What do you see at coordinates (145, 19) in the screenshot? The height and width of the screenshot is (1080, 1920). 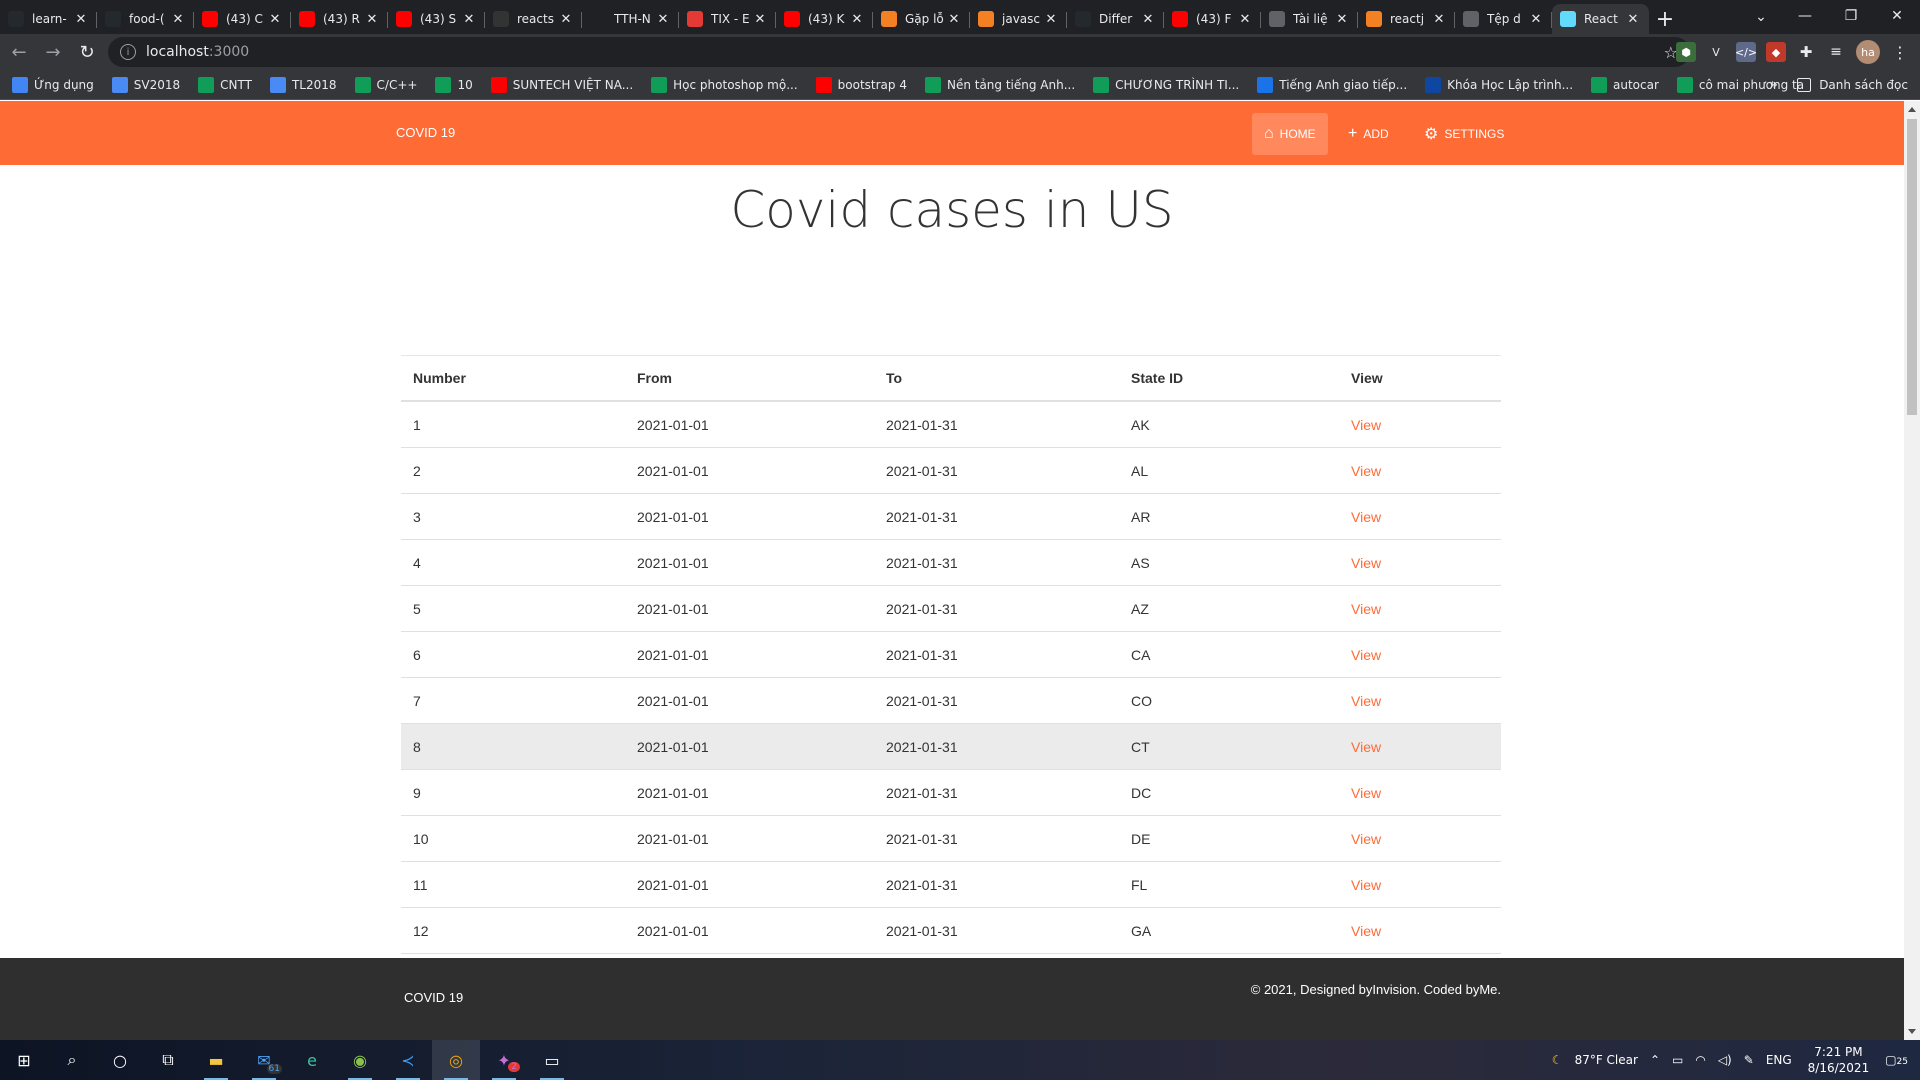 I see `browser-tab: food-(✕` at bounding box center [145, 19].